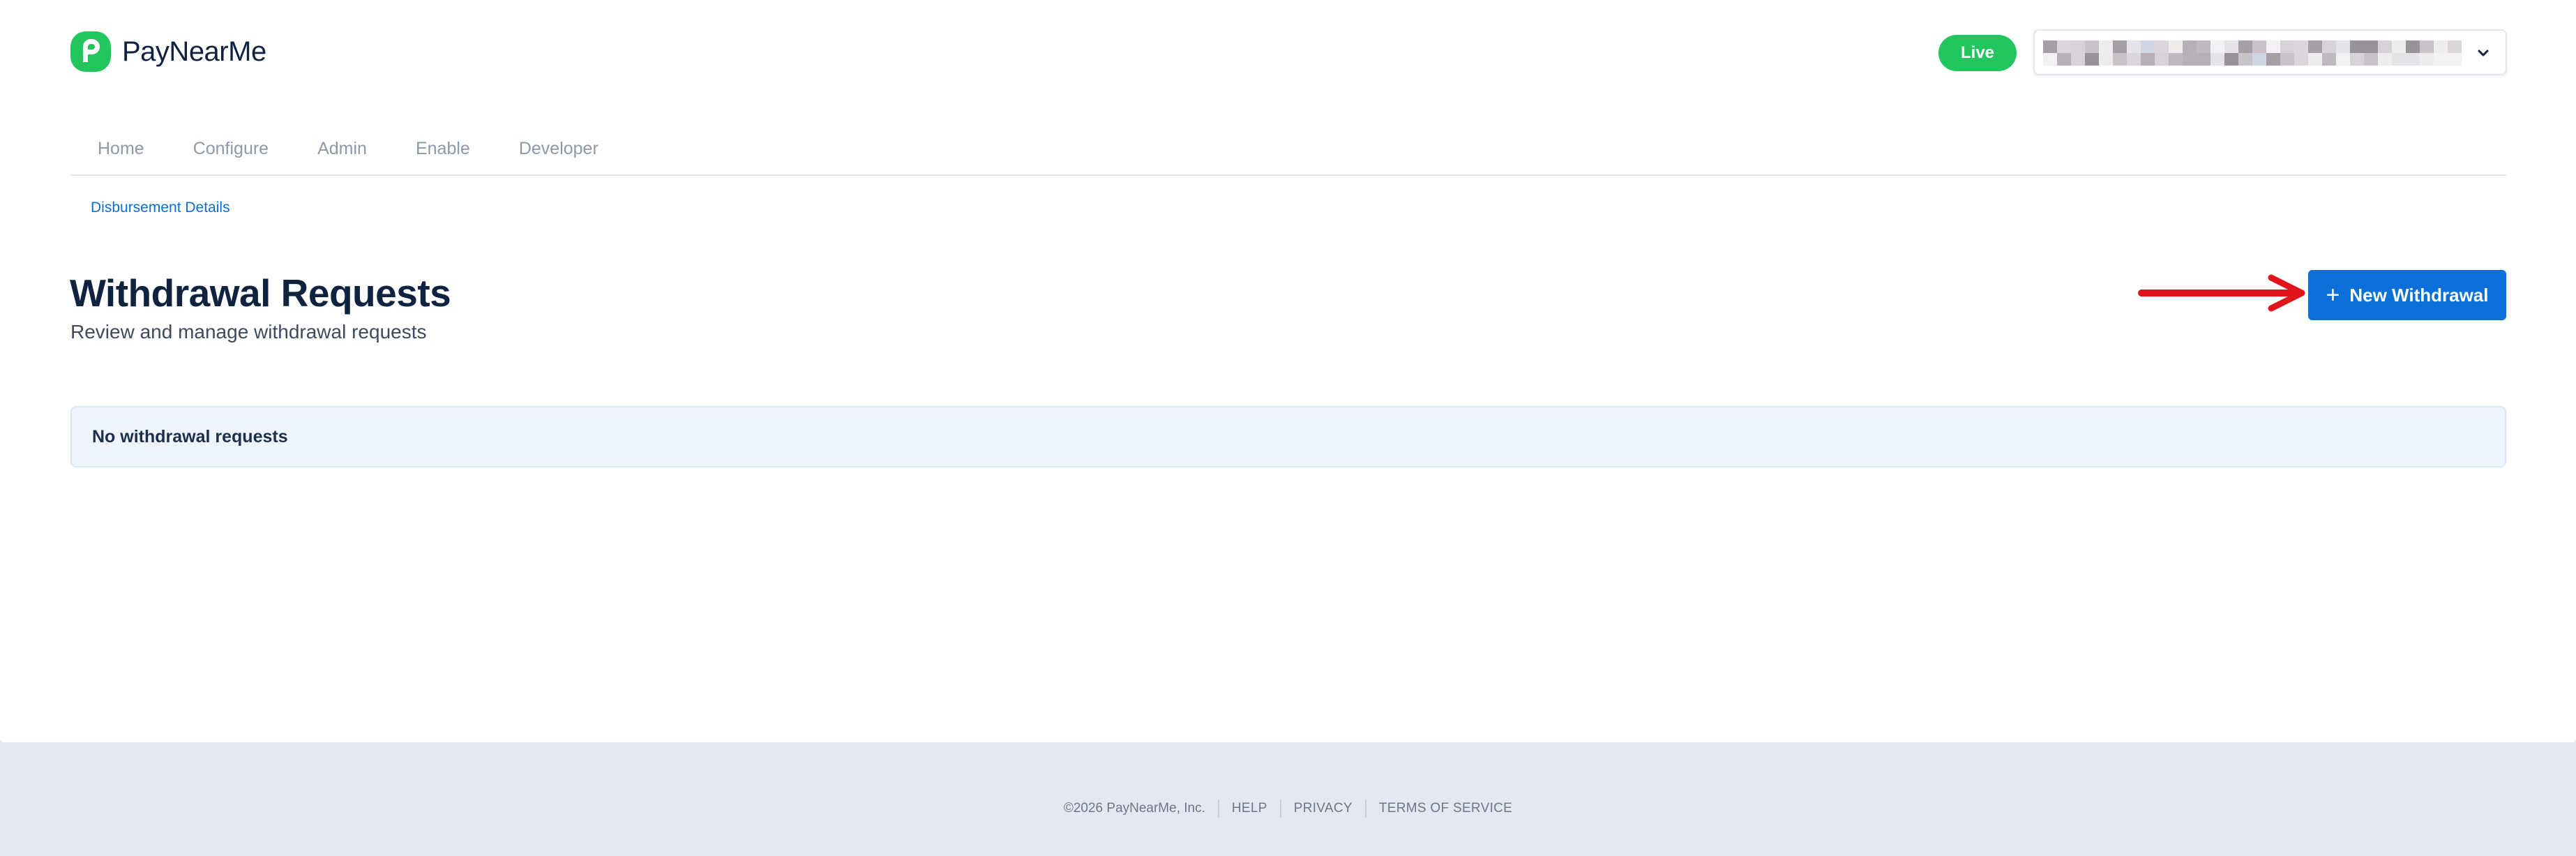 This screenshot has height=856, width=2576. I want to click on nav-item-configure: Configure, so click(231, 149).